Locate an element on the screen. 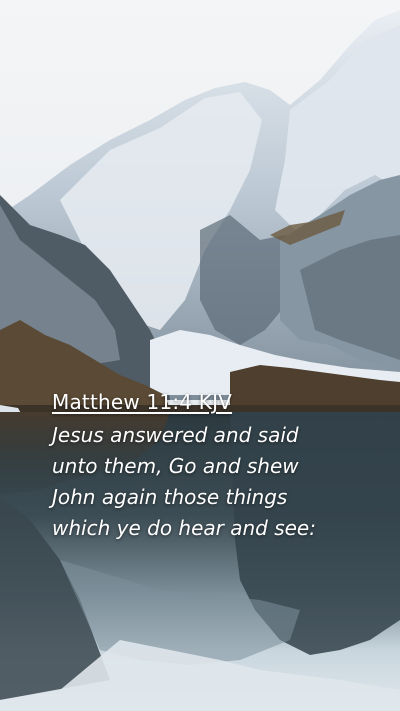 The width and height of the screenshot is (400, 711). verse-line: unto them, Go and shew is located at coordinates (175, 466).